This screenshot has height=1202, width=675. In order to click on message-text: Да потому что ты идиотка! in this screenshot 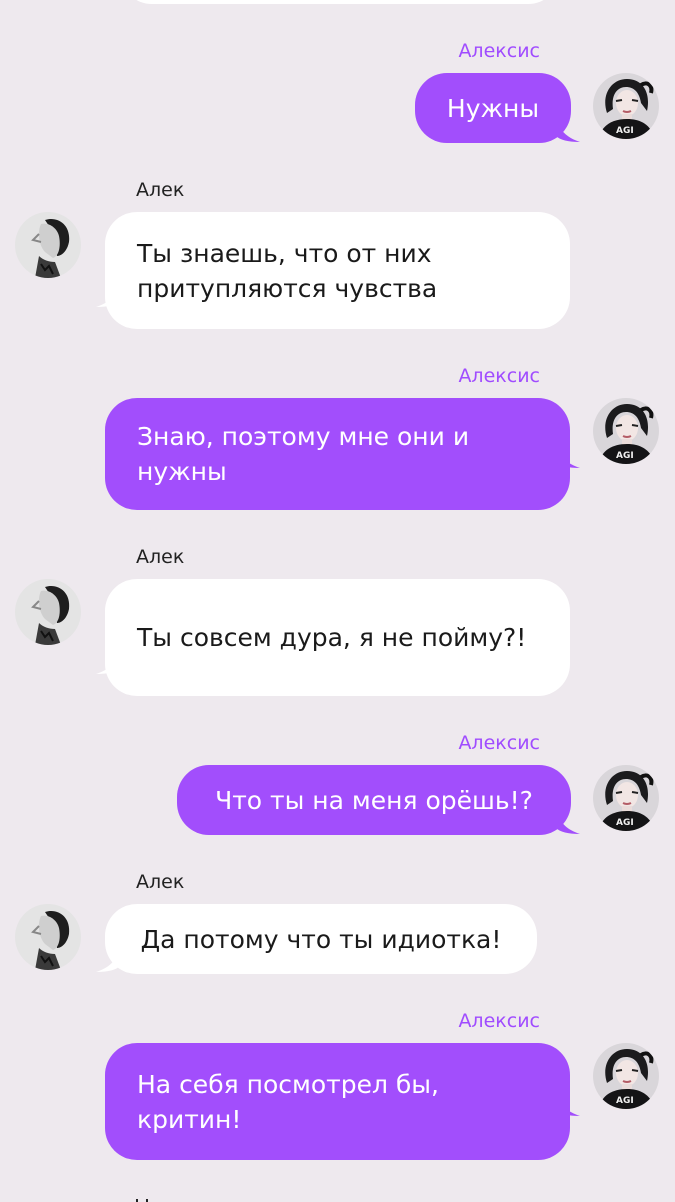, I will do `click(321, 939)`.